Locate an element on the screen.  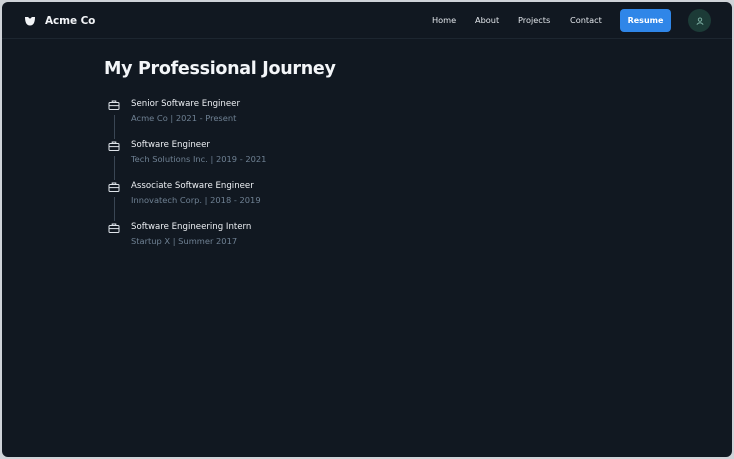
user-avatar-icon is located at coordinates (699, 20).